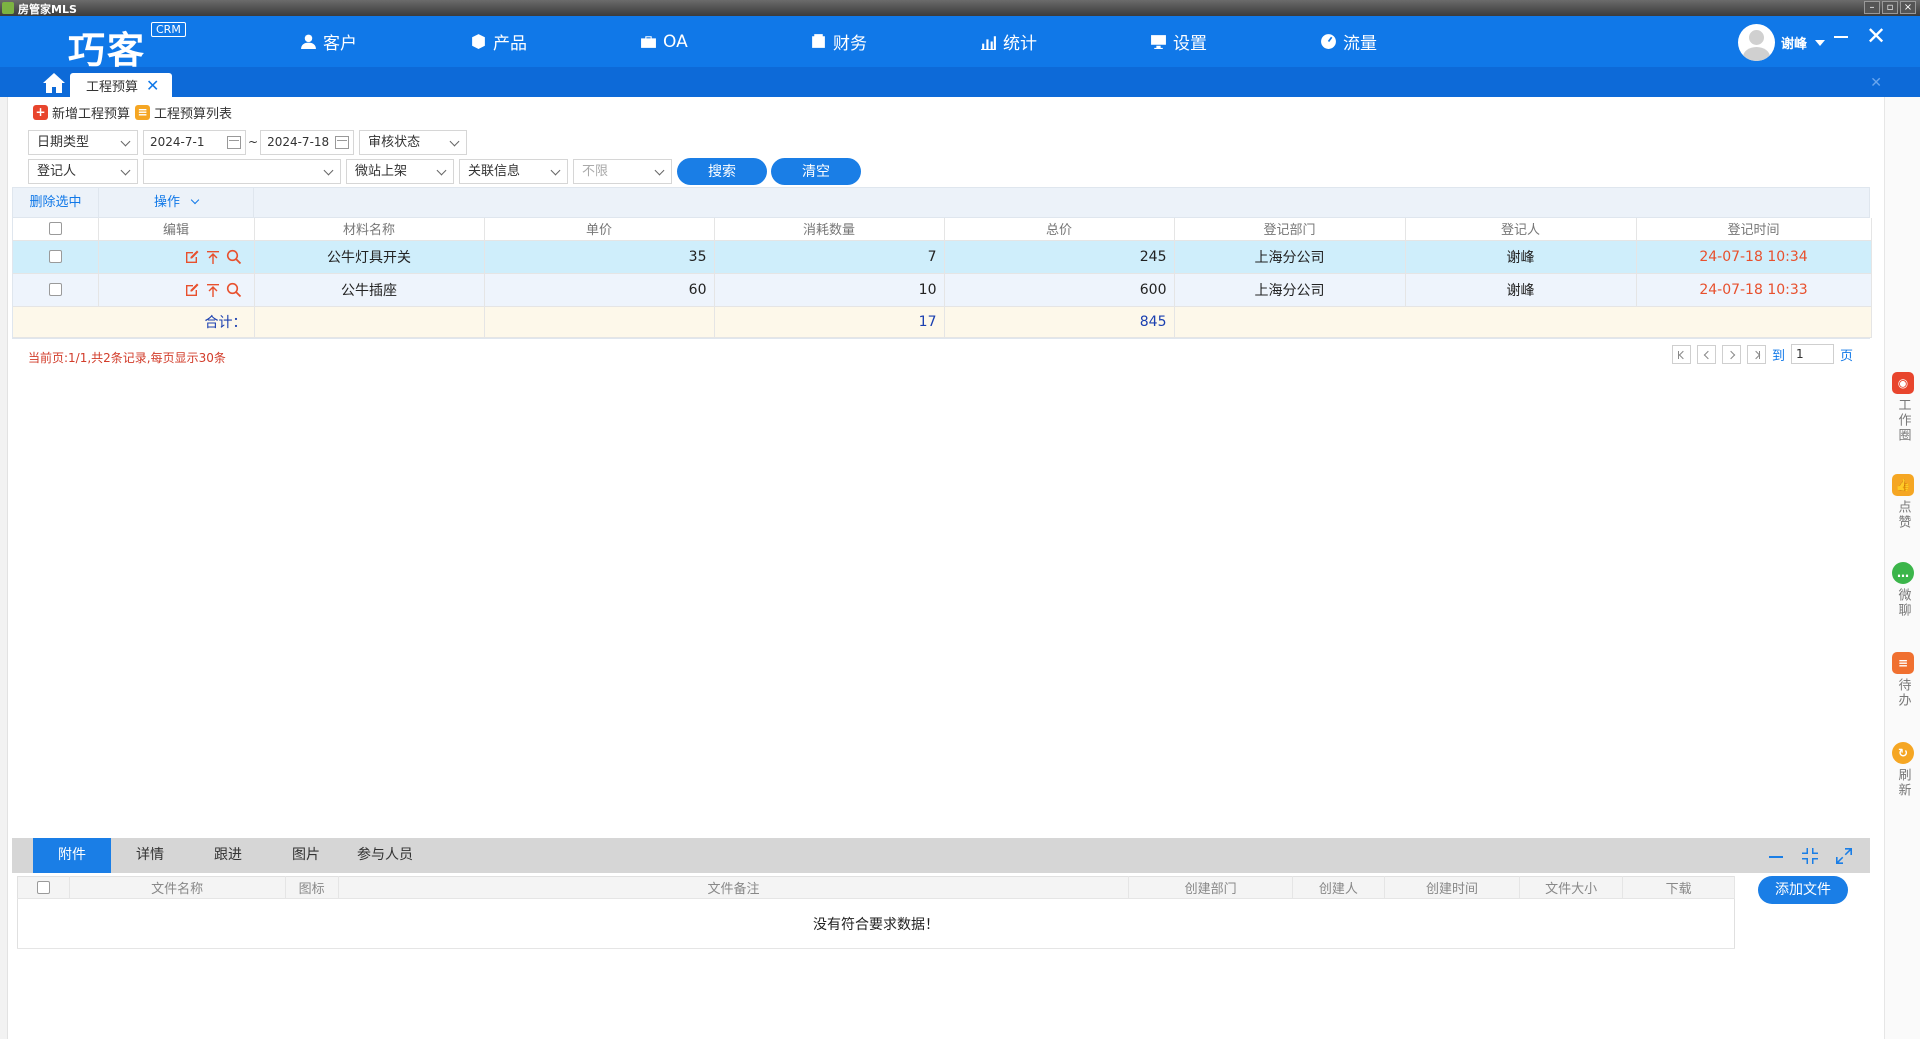  I want to click on registrant-name-select, so click(242, 171).